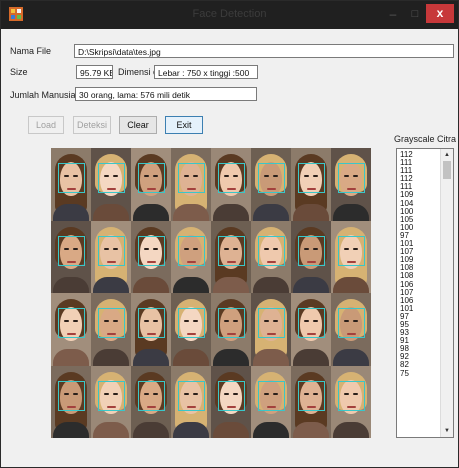  I want to click on listbox-scrollbar: ▲ ▼, so click(446, 293).